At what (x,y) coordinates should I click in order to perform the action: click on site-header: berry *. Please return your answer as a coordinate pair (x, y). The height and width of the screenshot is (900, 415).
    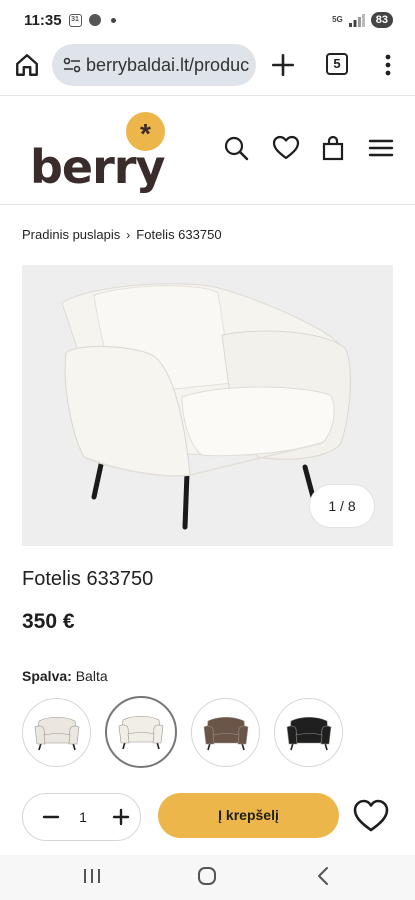
    Looking at the image, I should click on (207, 150).